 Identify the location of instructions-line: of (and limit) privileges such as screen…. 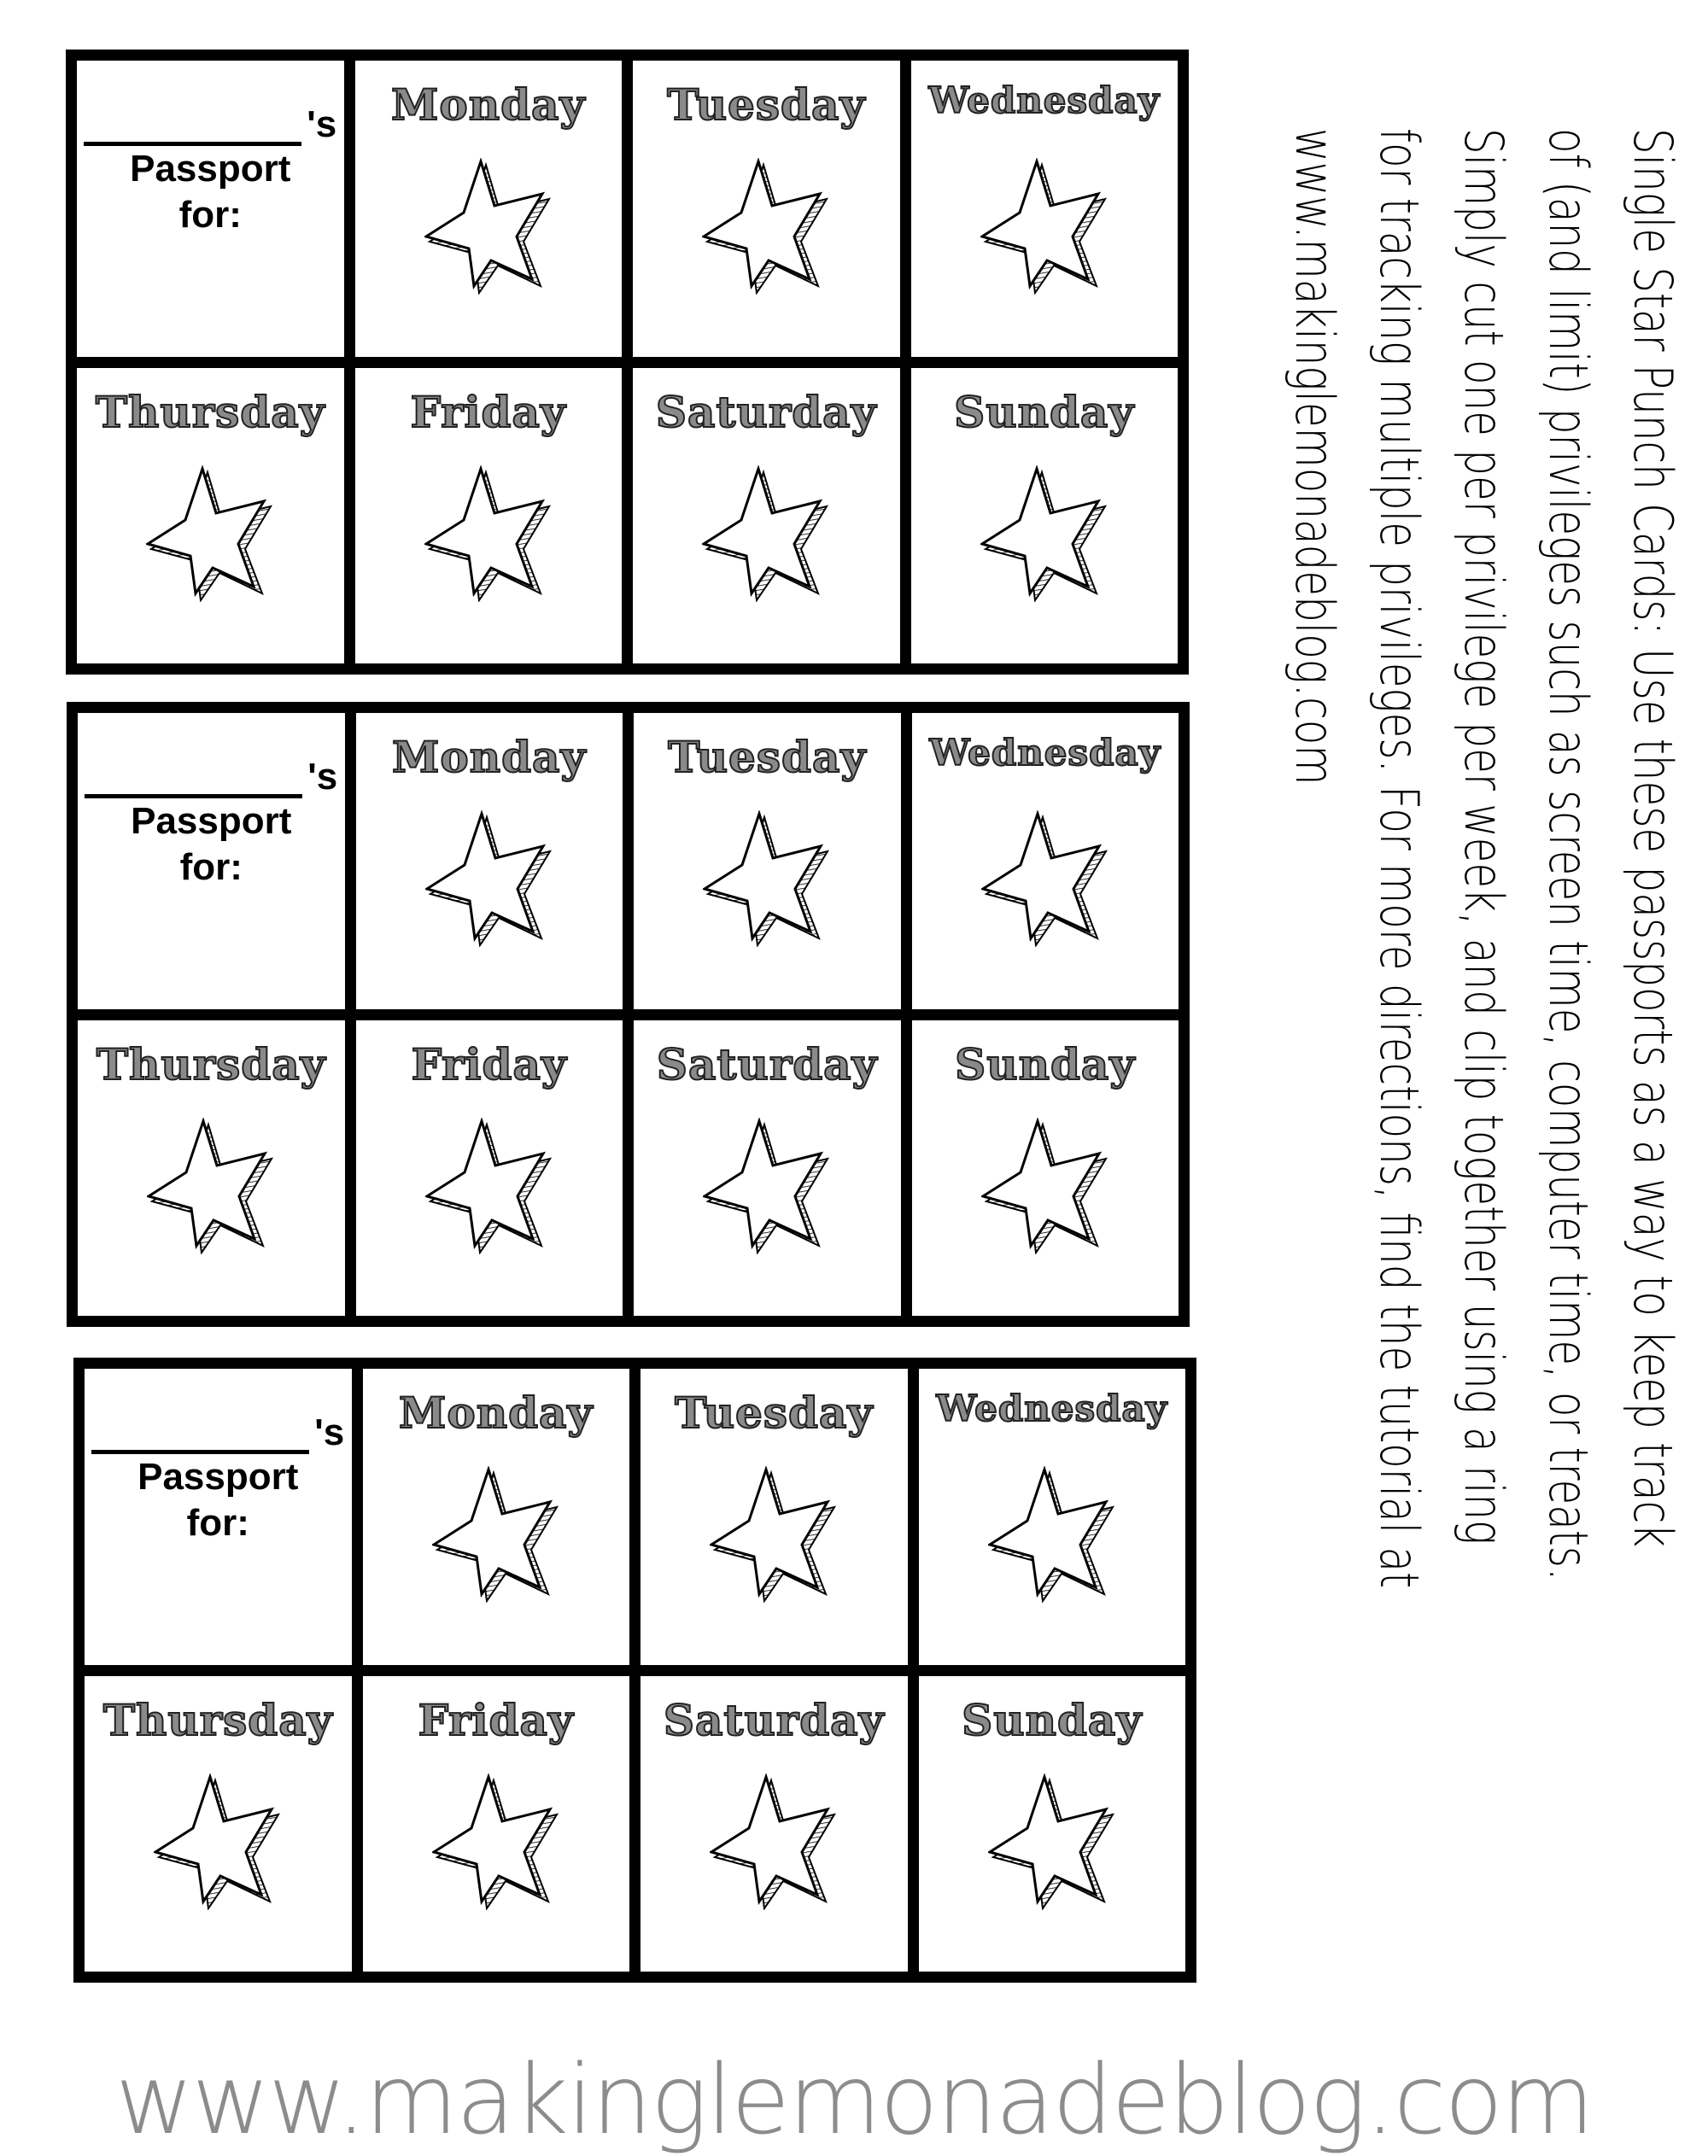
(1568, 854).